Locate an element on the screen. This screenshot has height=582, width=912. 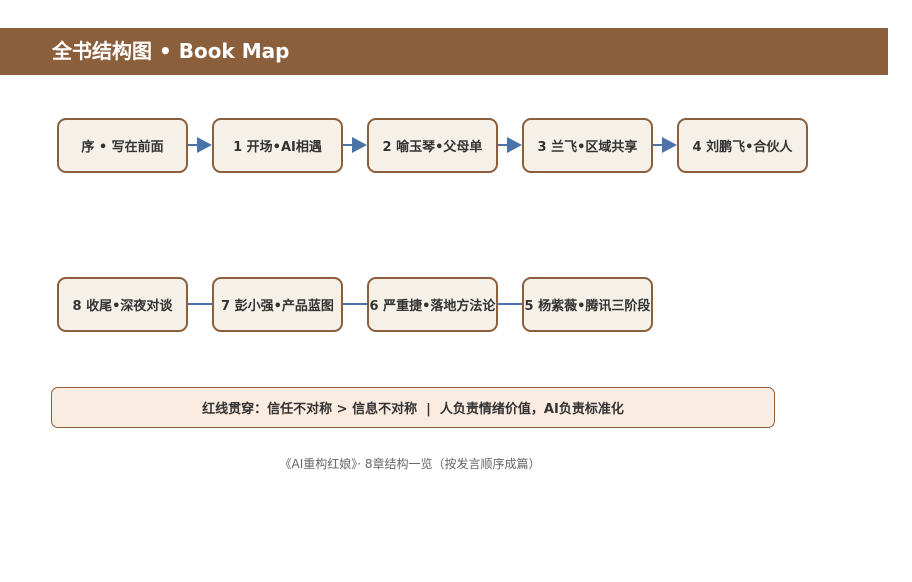
flow-node-chapter-7: 7 彭小强•产品蓝图 is located at coordinates (277, 304).